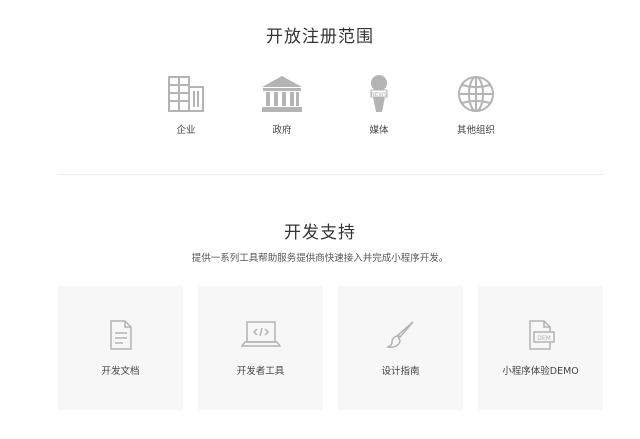 The image size is (640, 439). I want to click on news-microphone-icon: NEWS, so click(379, 94).